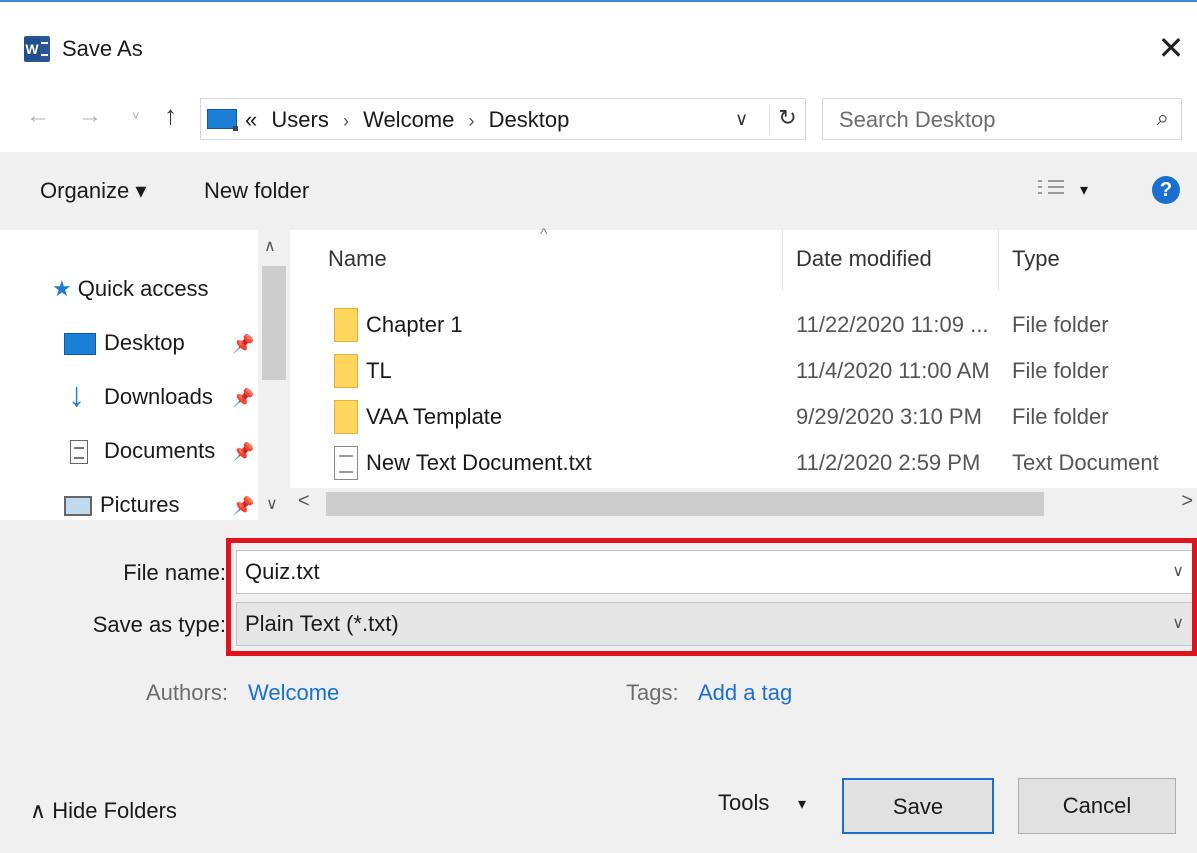  I want to click on hide-folders-button: ∧ Hide Folders, so click(103, 811).